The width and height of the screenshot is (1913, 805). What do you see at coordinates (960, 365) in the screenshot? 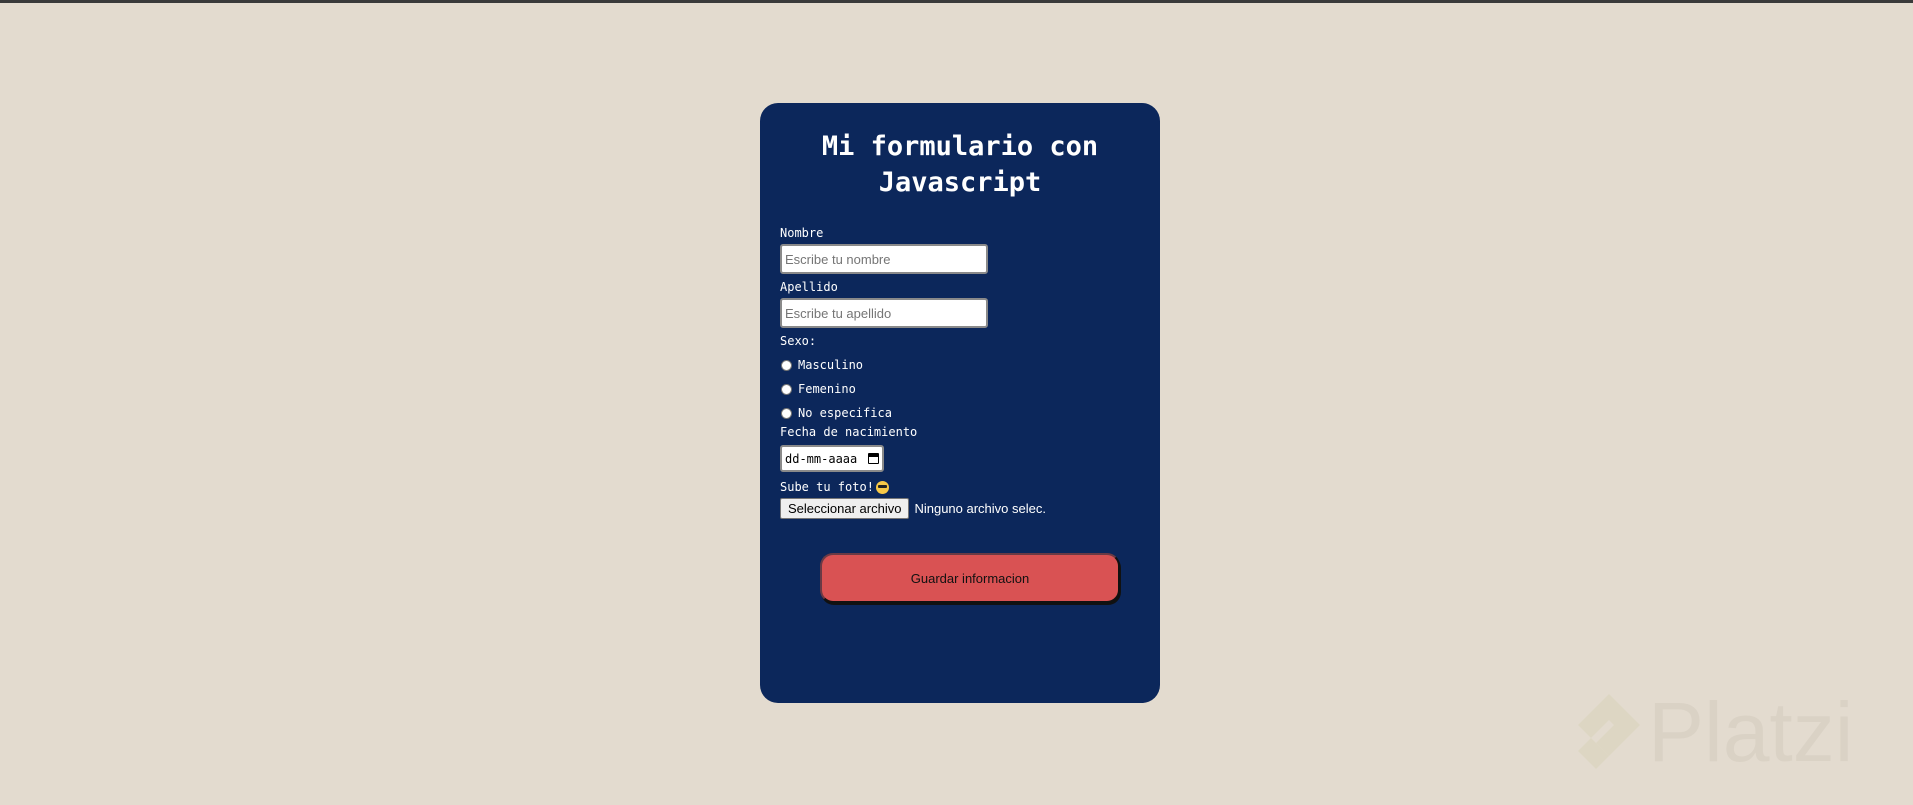
I see `radio-option-masculino: Masculino` at bounding box center [960, 365].